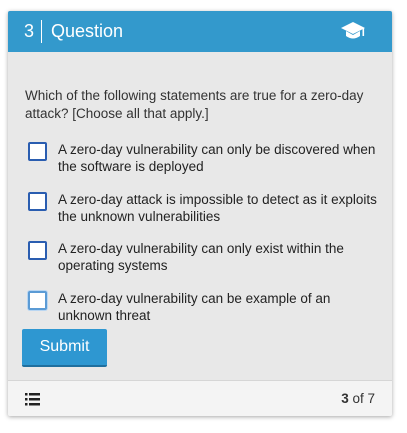 The width and height of the screenshot is (407, 433). Describe the element at coordinates (32, 399) in the screenshot. I see `list-icon` at that location.